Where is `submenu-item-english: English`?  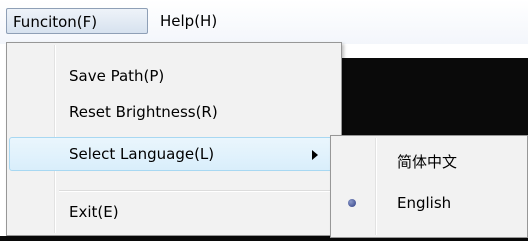 submenu-item-english: English is located at coordinates (429, 203).